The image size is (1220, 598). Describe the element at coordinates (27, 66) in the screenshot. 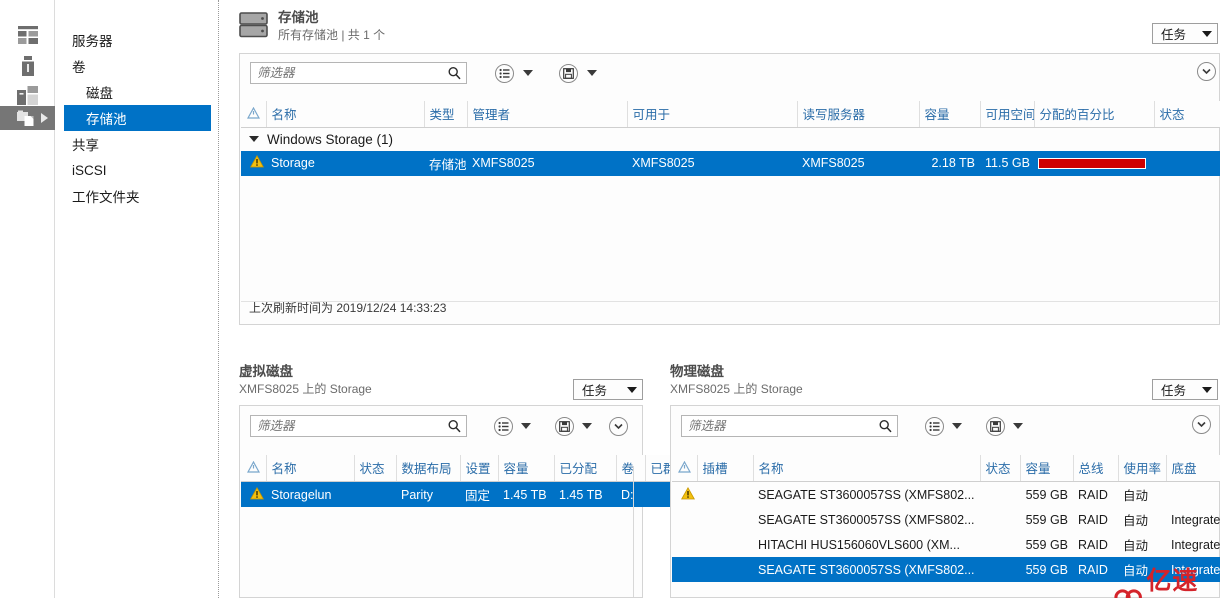

I see `rail-item-local-server` at that location.